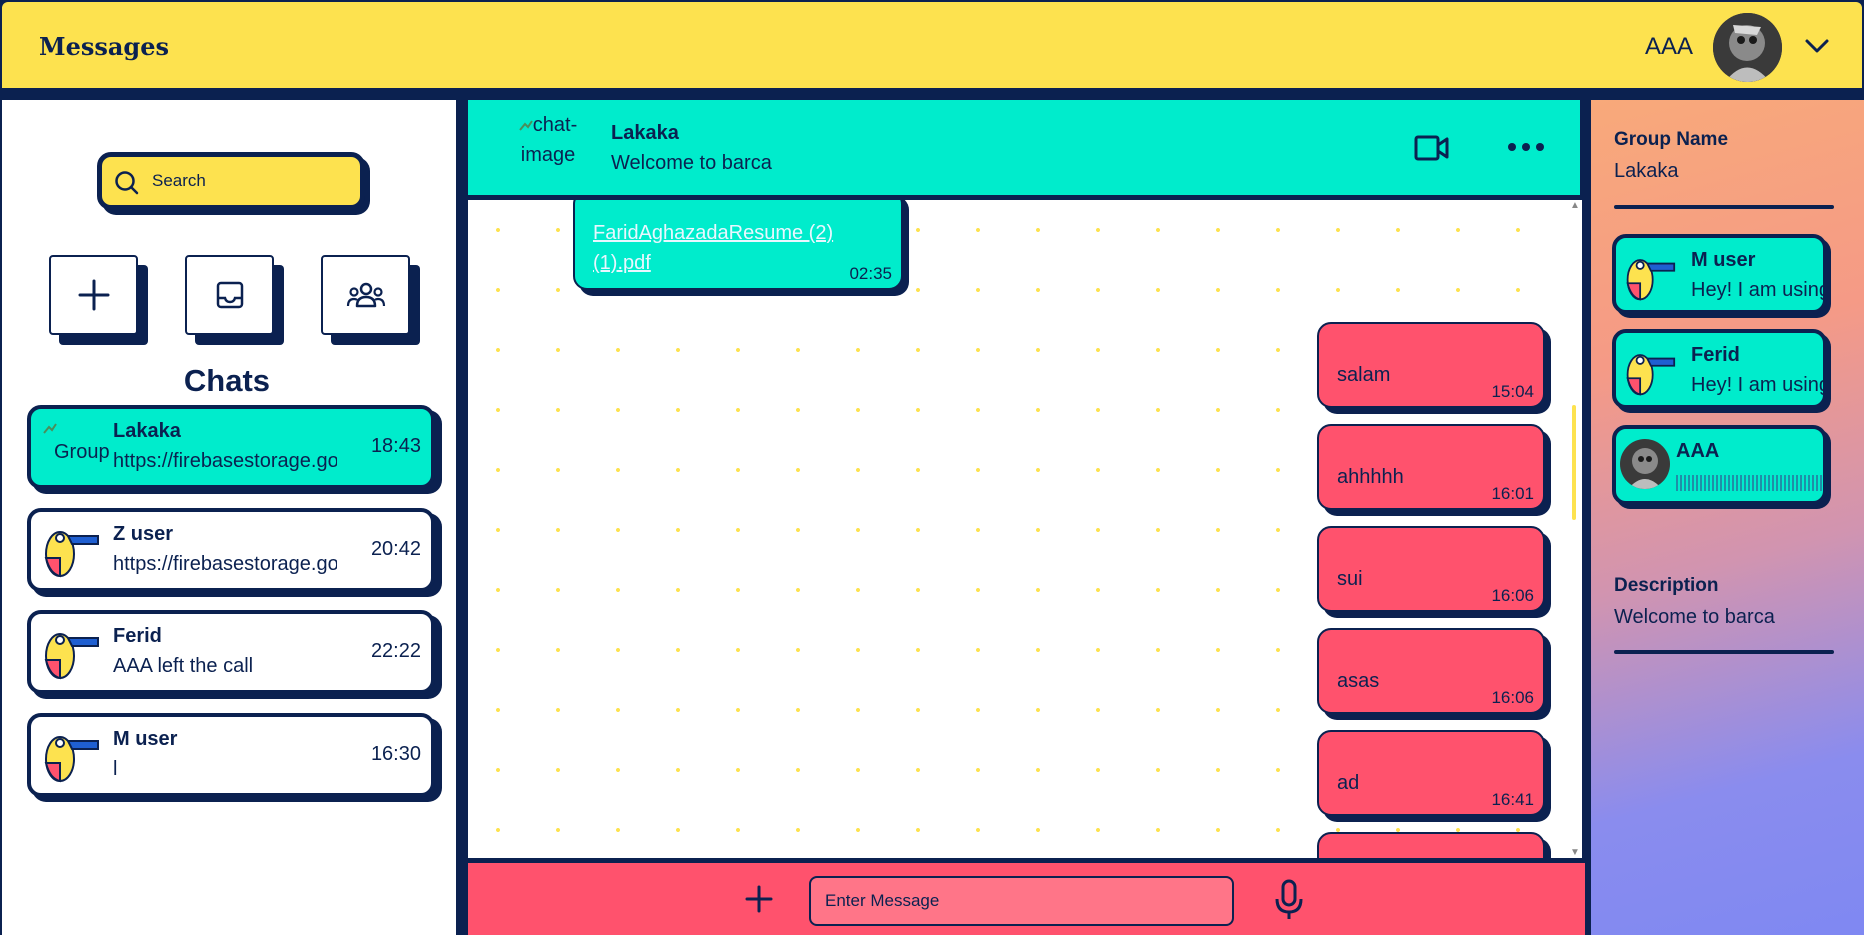 The width and height of the screenshot is (1864, 935). Describe the element at coordinates (1021, 901) in the screenshot. I see `message-input` at that location.